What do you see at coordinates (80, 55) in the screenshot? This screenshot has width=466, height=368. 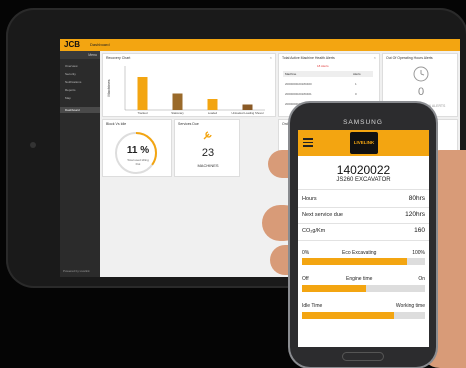 I see `sidebar-header: Menu` at bounding box center [80, 55].